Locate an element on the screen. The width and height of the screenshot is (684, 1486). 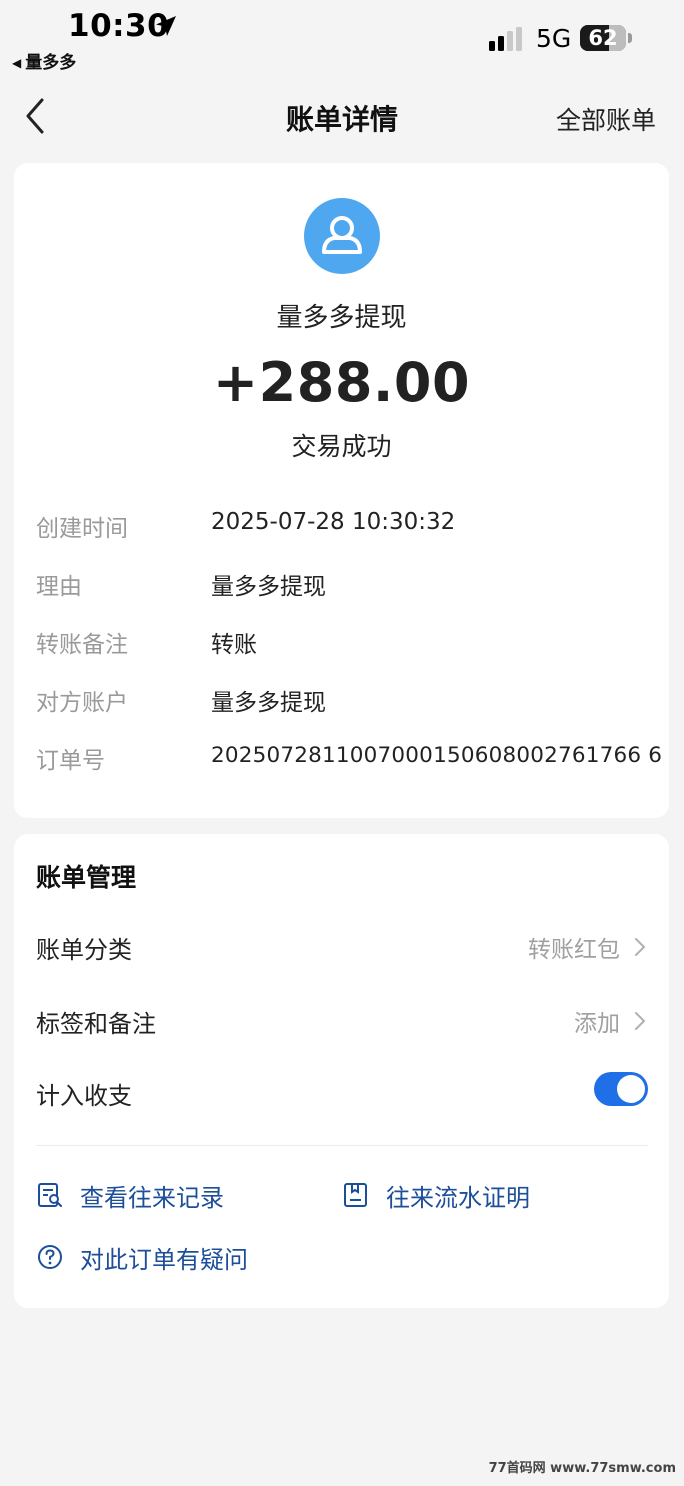
detail-row-reason: 理由 量多多提现 is located at coordinates (351, 587).